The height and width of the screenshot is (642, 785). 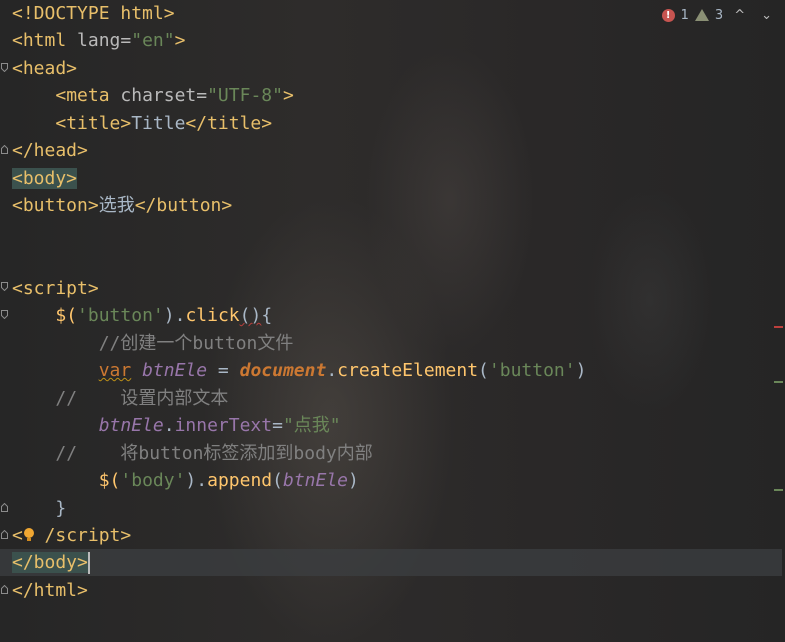 I want to click on warning-count: 3, so click(x=719, y=15).